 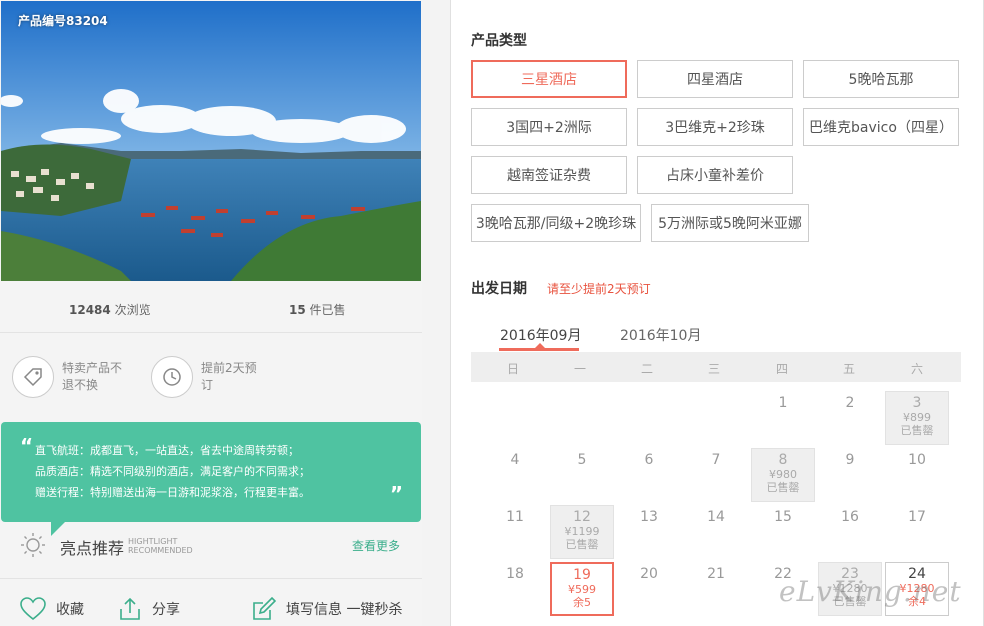 I want to click on weekday-fri: 五, so click(x=848, y=369).